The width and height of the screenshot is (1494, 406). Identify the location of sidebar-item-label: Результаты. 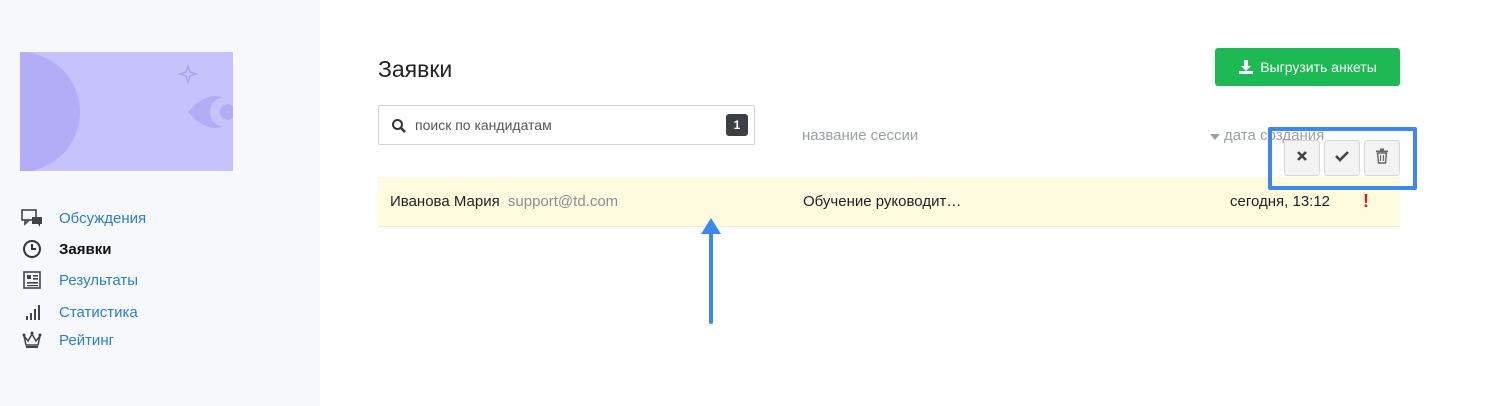
(98, 280).